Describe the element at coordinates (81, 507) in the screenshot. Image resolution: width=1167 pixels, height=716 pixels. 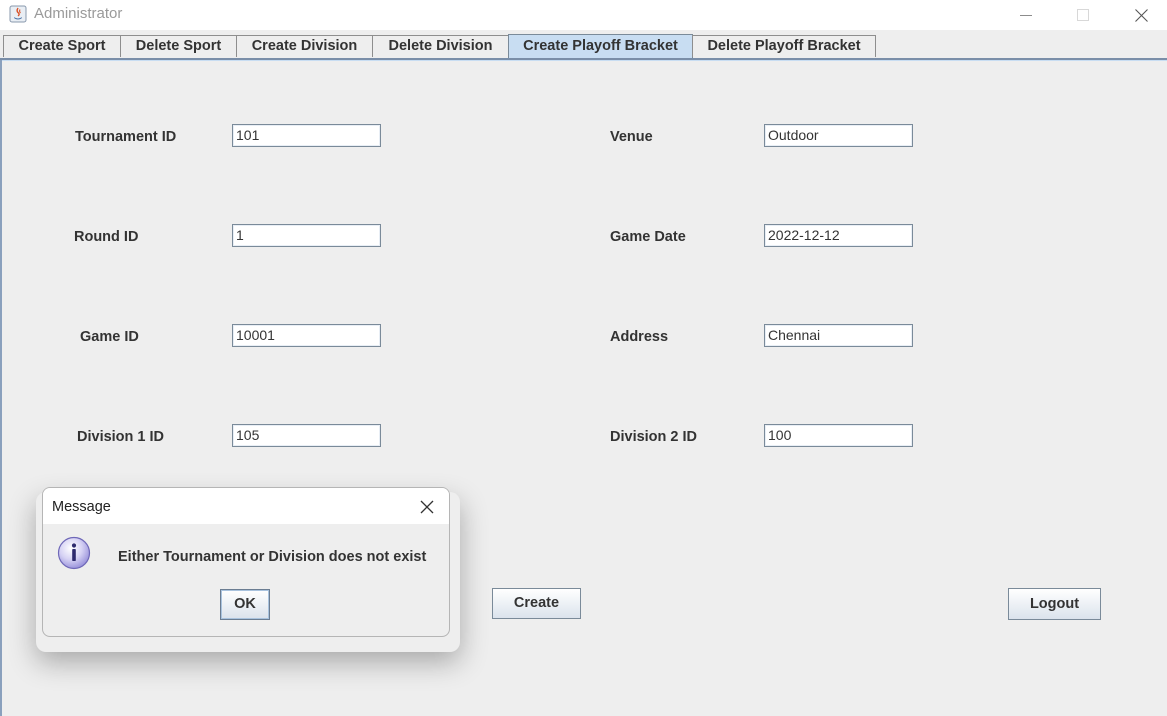
I see `dialog-title: Message` at that location.